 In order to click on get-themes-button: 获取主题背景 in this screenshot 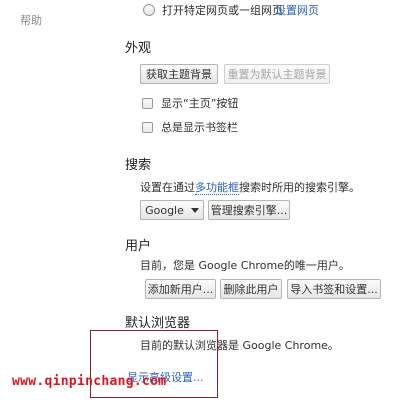, I will do `click(179, 74)`.